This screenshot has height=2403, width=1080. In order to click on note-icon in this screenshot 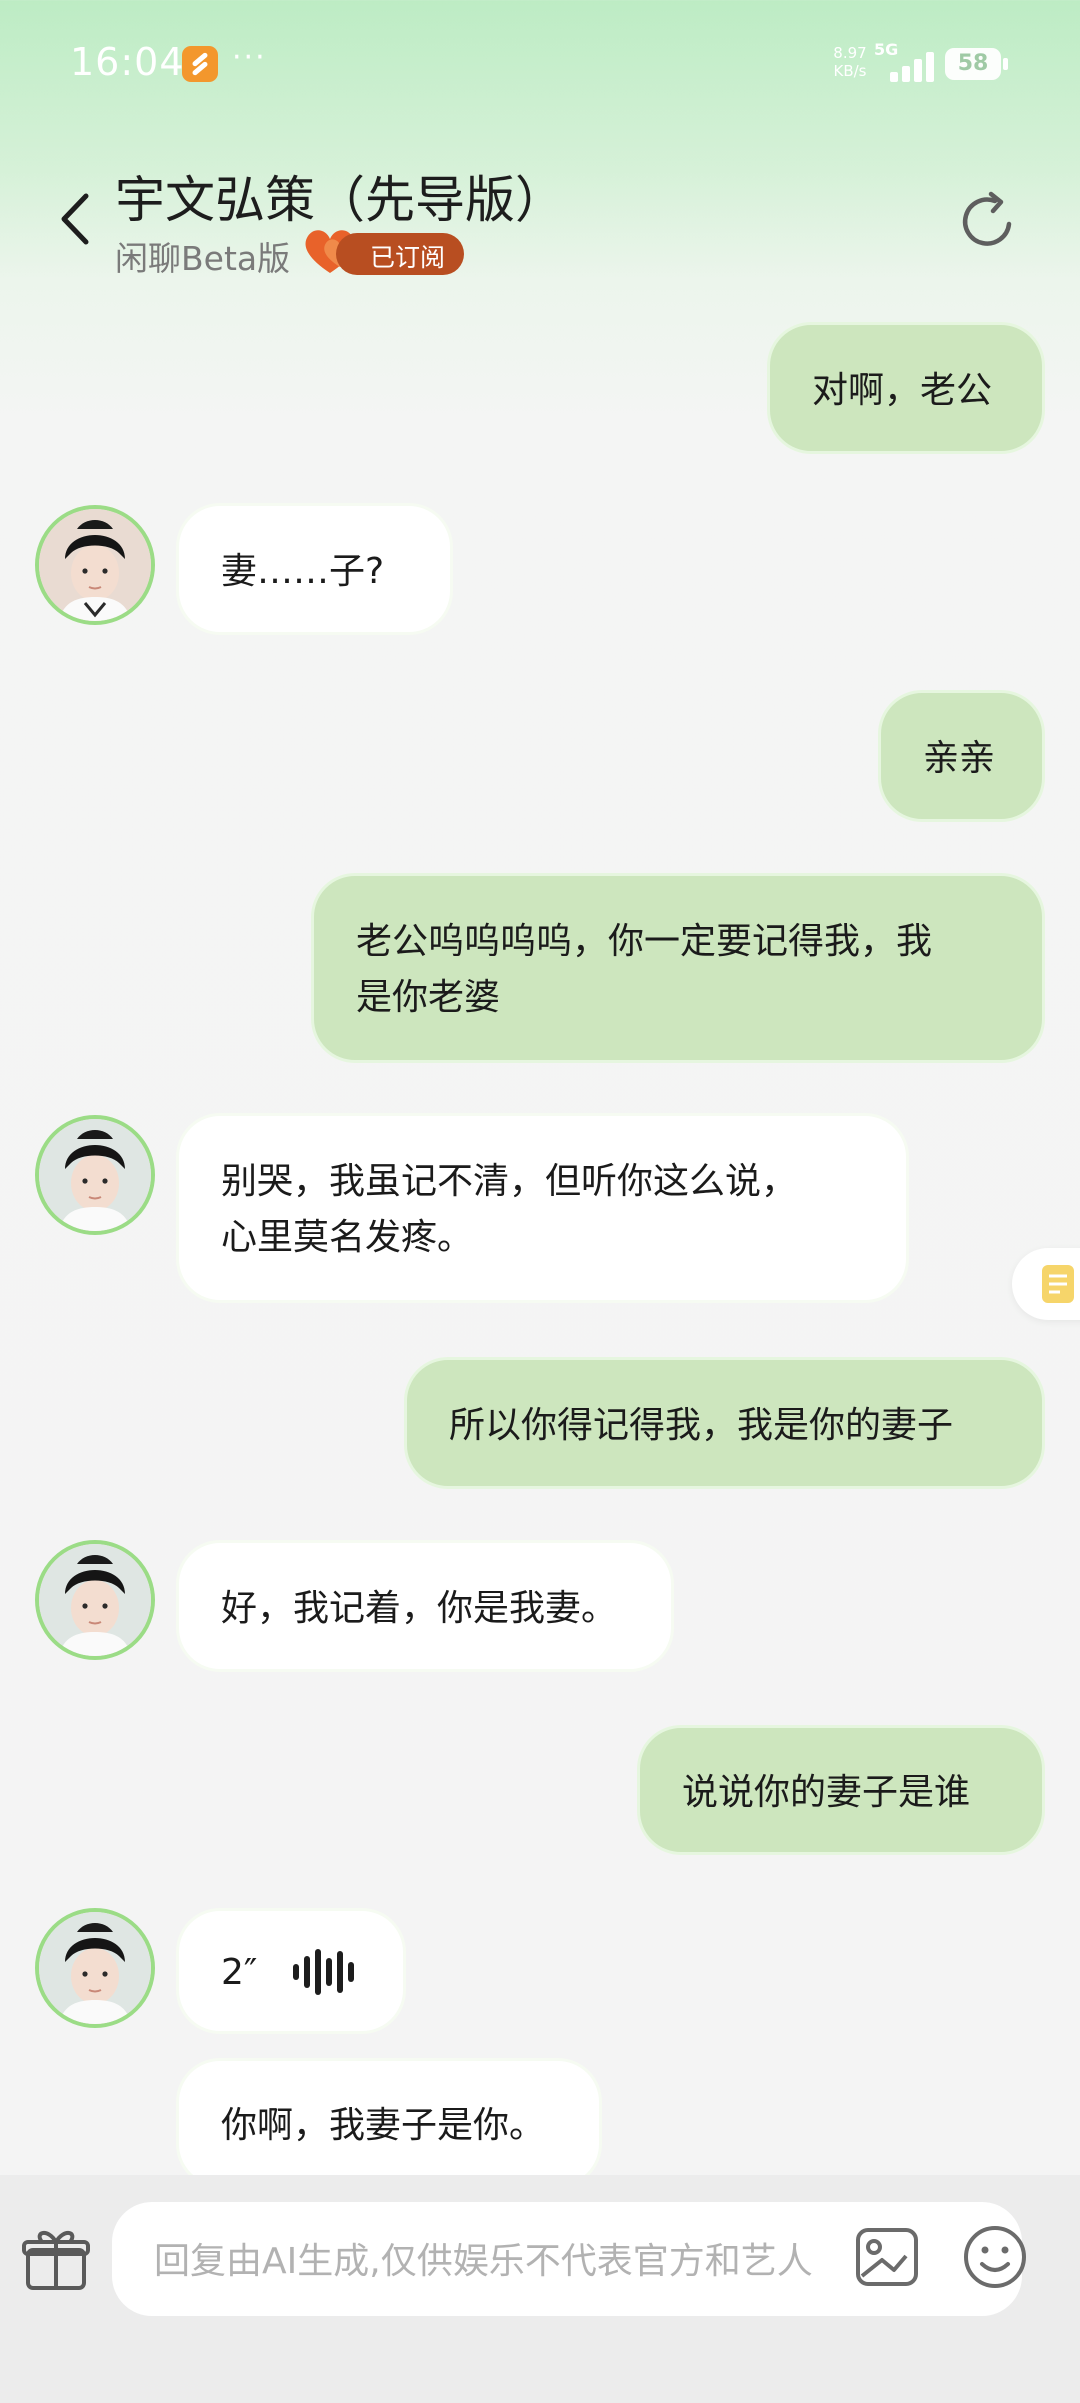, I will do `click(1058, 1284)`.